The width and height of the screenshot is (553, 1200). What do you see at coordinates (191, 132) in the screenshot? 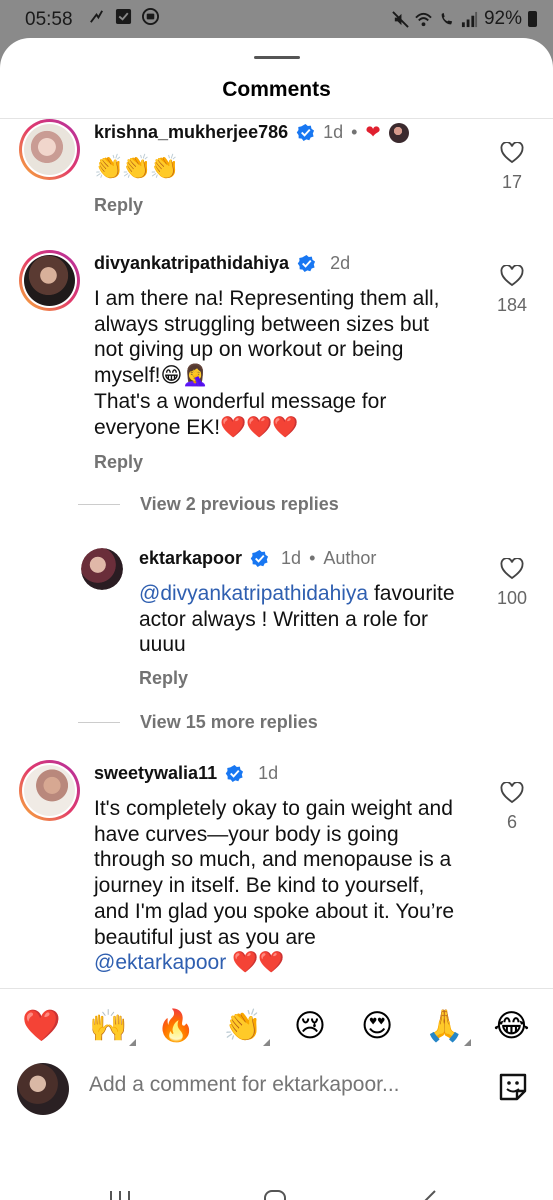
I see `username: krishna_mukherjee786` at bounding box center [191, 132].